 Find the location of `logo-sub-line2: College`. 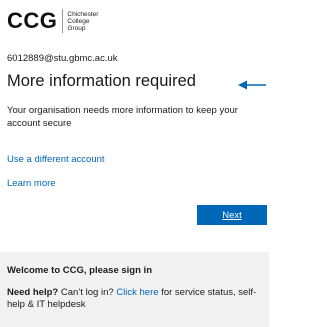

logo-sub-line2: College is located at coordinates (78, 21).